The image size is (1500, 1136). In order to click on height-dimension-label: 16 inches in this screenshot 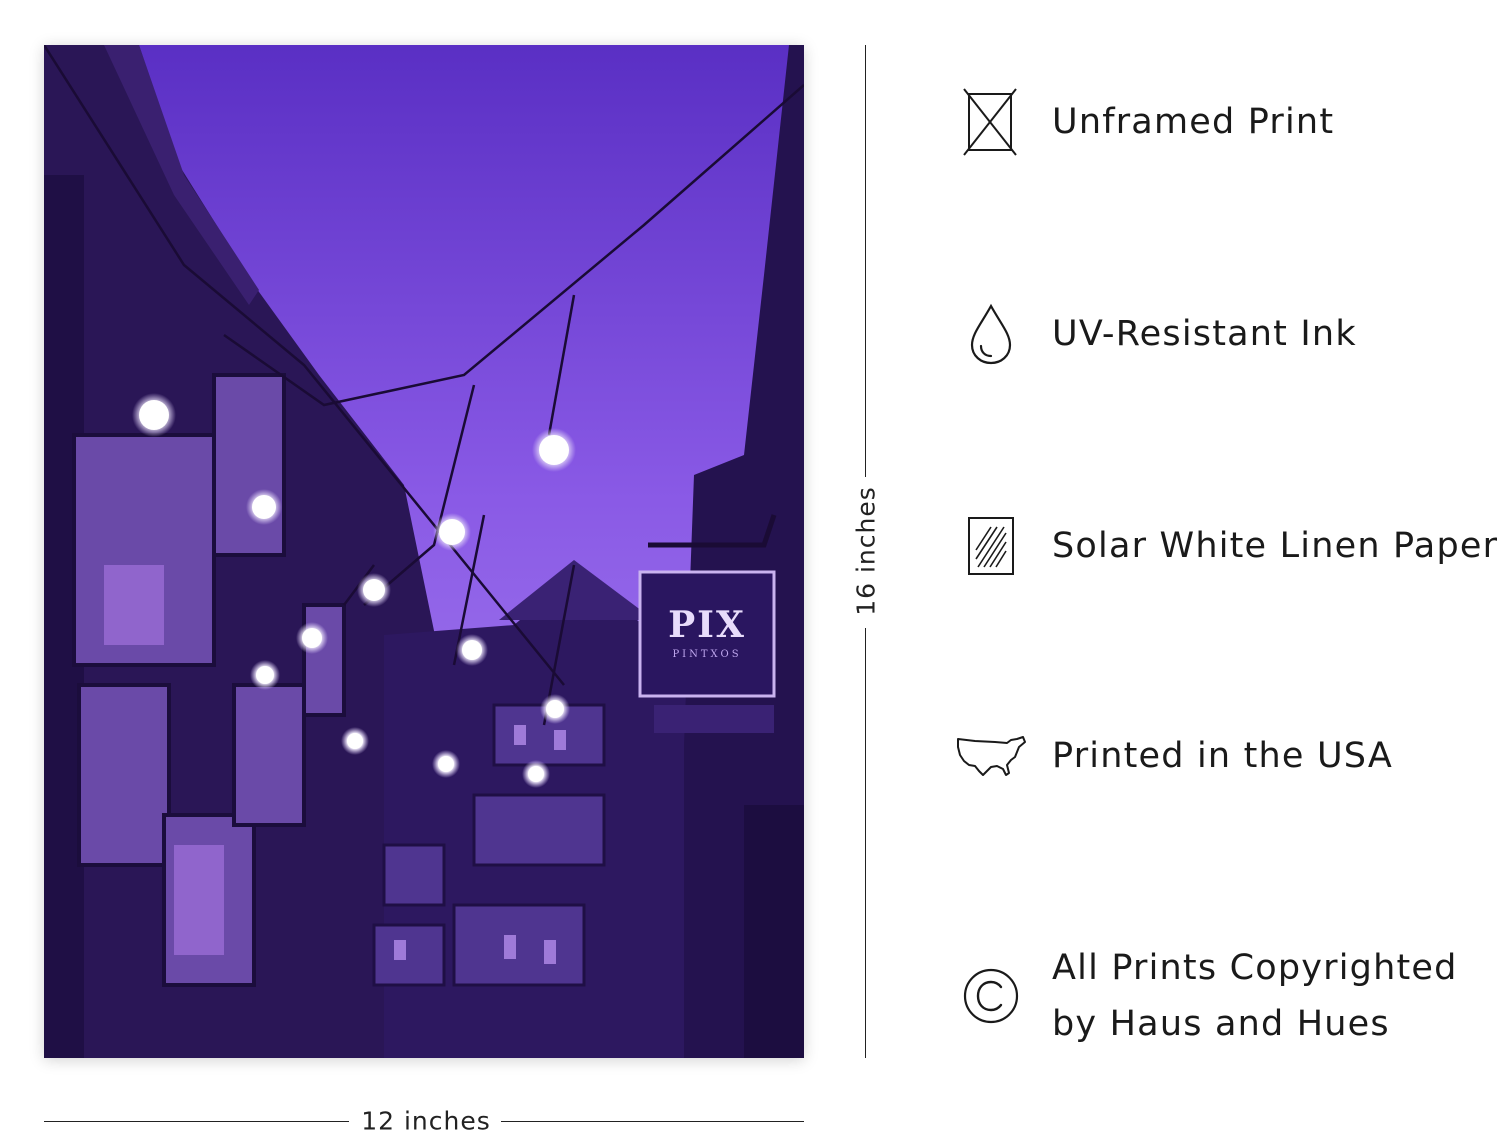, I will do `click(866, 551)`.